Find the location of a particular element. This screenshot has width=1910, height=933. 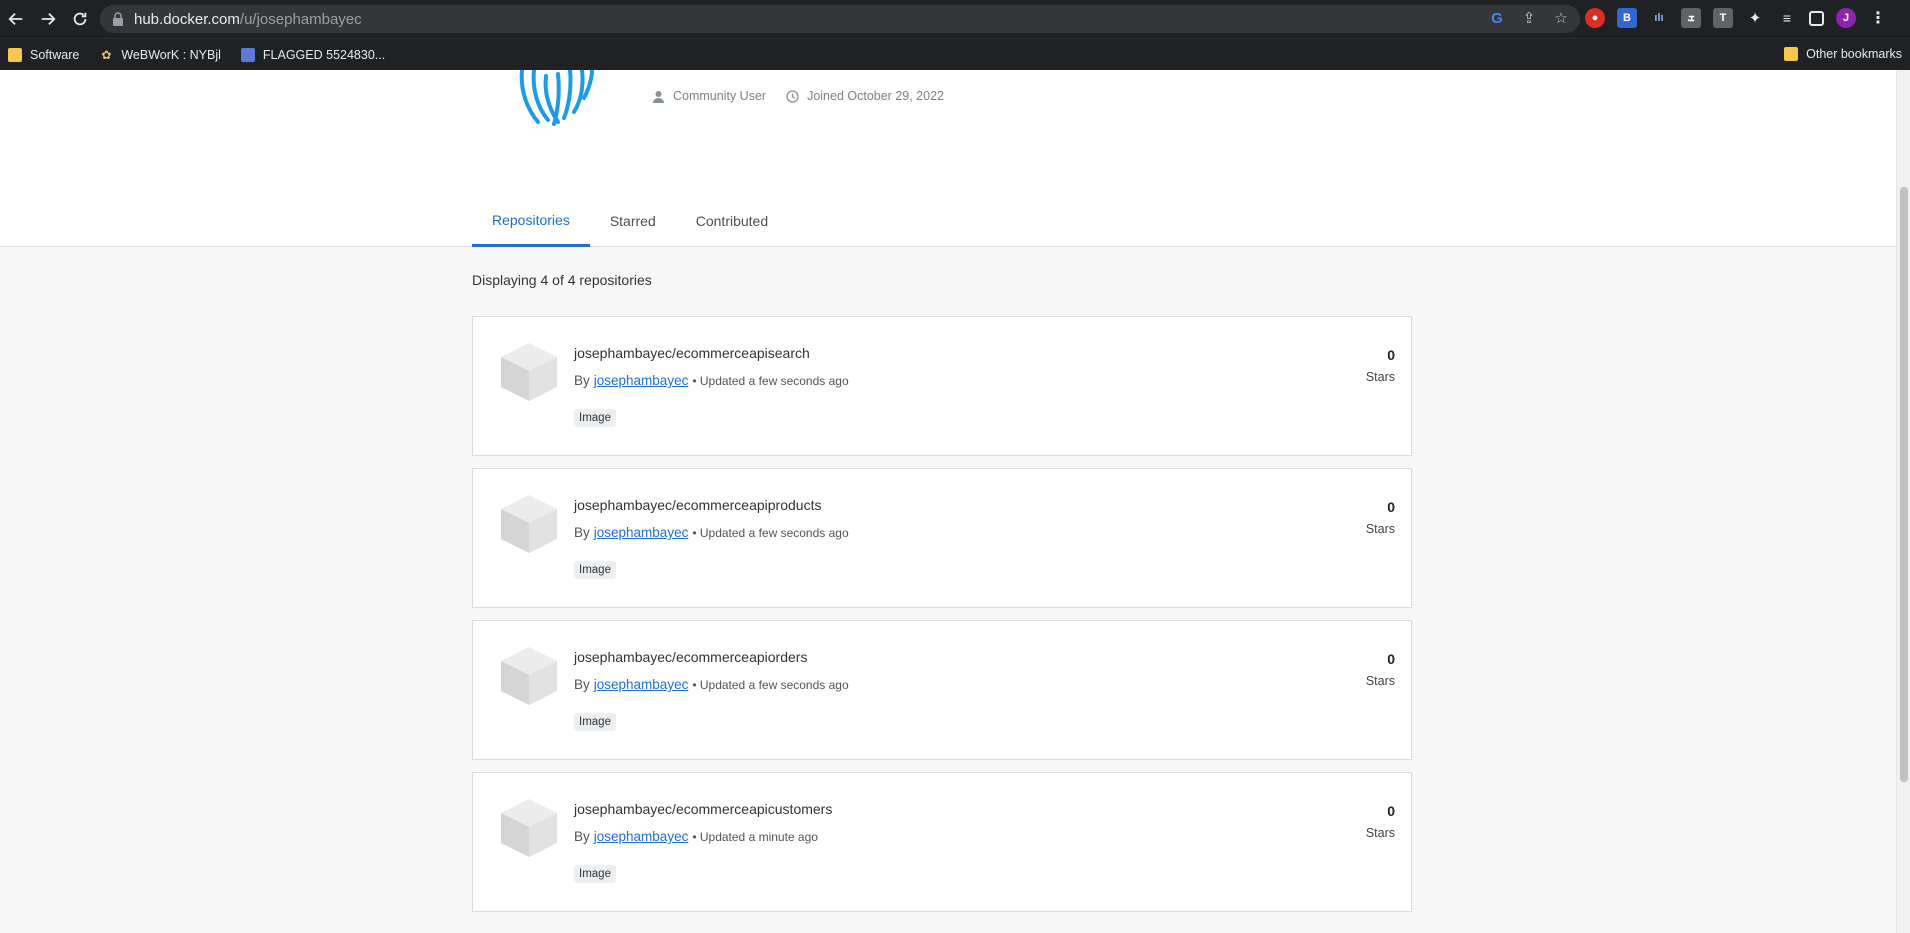

bookmark-software: Software is located at coordinates (44, 54).